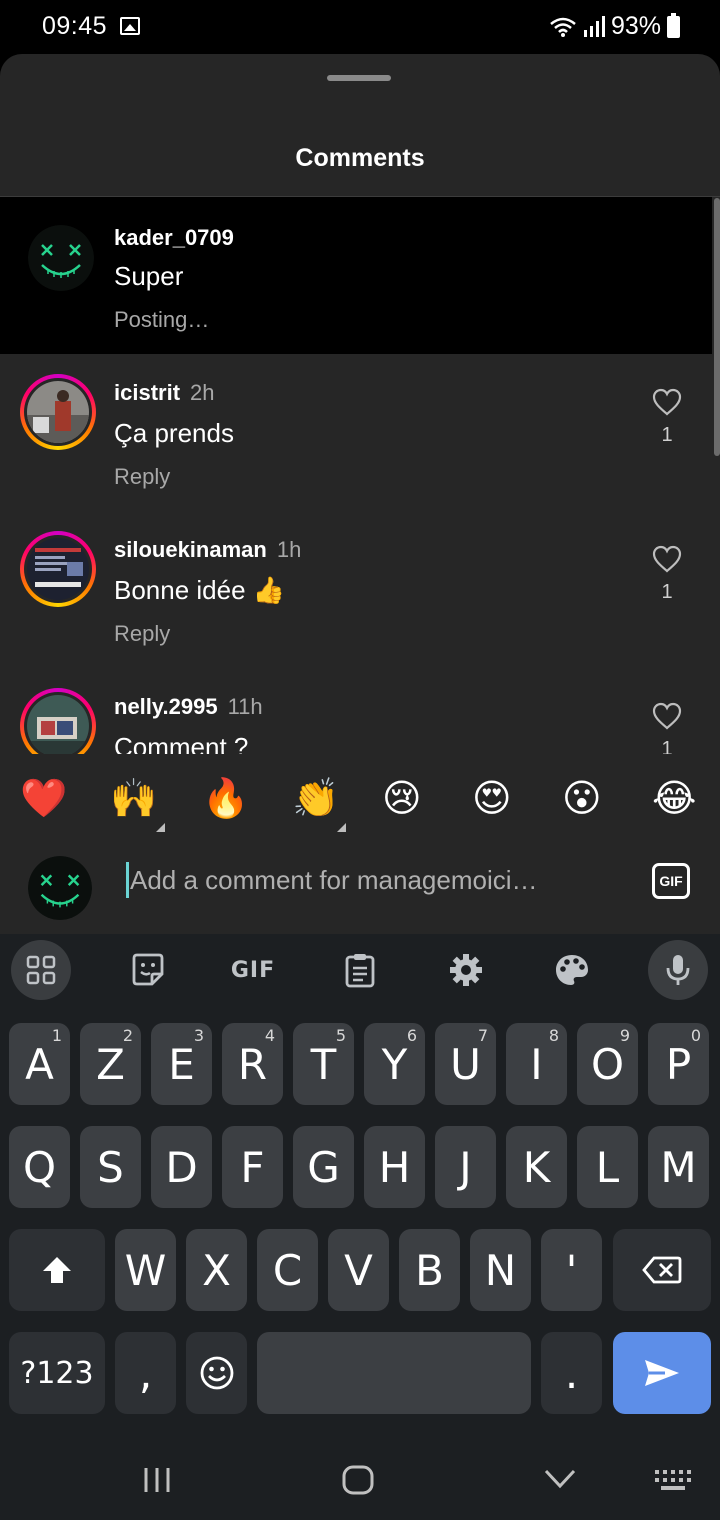 The image size is (720, 1520). I want to click on key-j: J, so click(465, 1167).